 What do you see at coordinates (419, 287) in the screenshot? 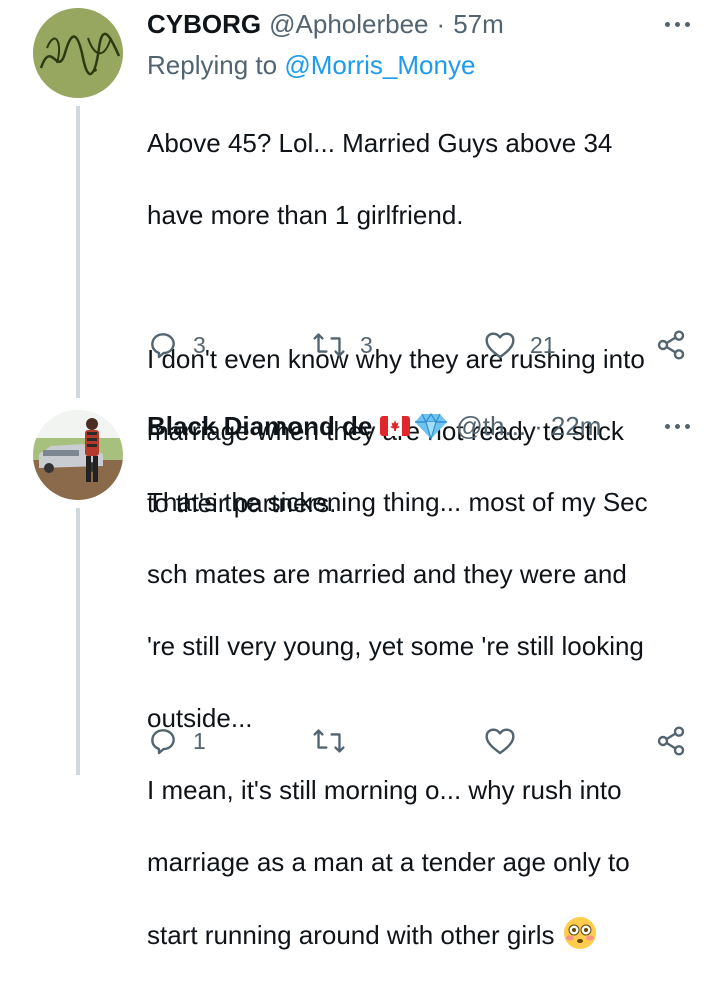
I see `text-line` at bounding box center [419, 287].